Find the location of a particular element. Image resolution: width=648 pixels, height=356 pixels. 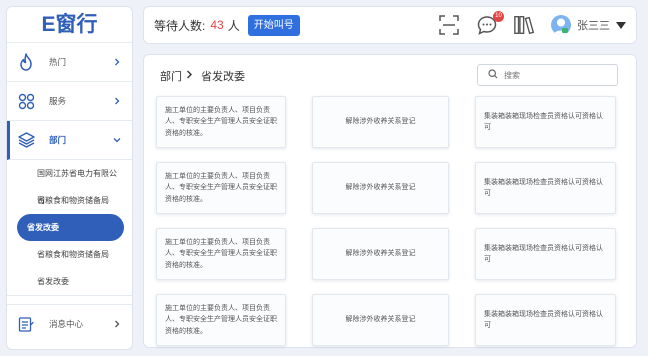

flame-icon is located at coordinates (26, 62).